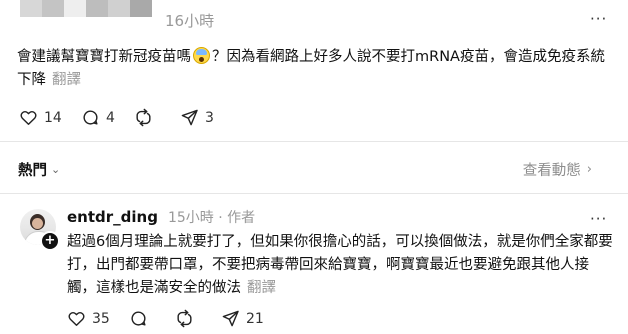  I want to click on post-translate-link: 翻譯, so click(66, 80).